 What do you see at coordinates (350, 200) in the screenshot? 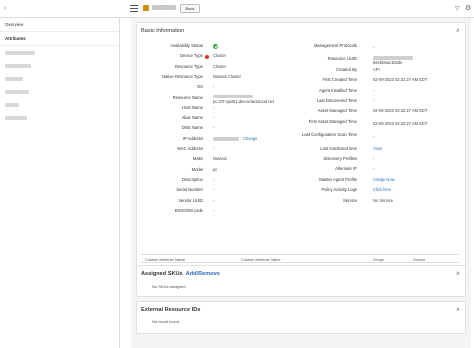
I see `field-label: Service` at bounding box center [350, 200].